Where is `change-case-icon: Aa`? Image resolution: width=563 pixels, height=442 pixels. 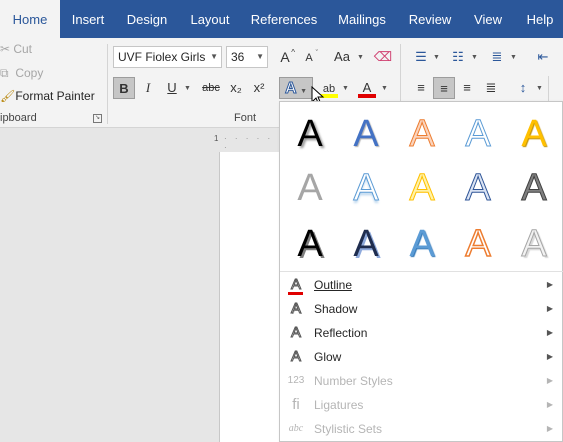
change-case-icon: Aa is located at coordinates (342, 56).